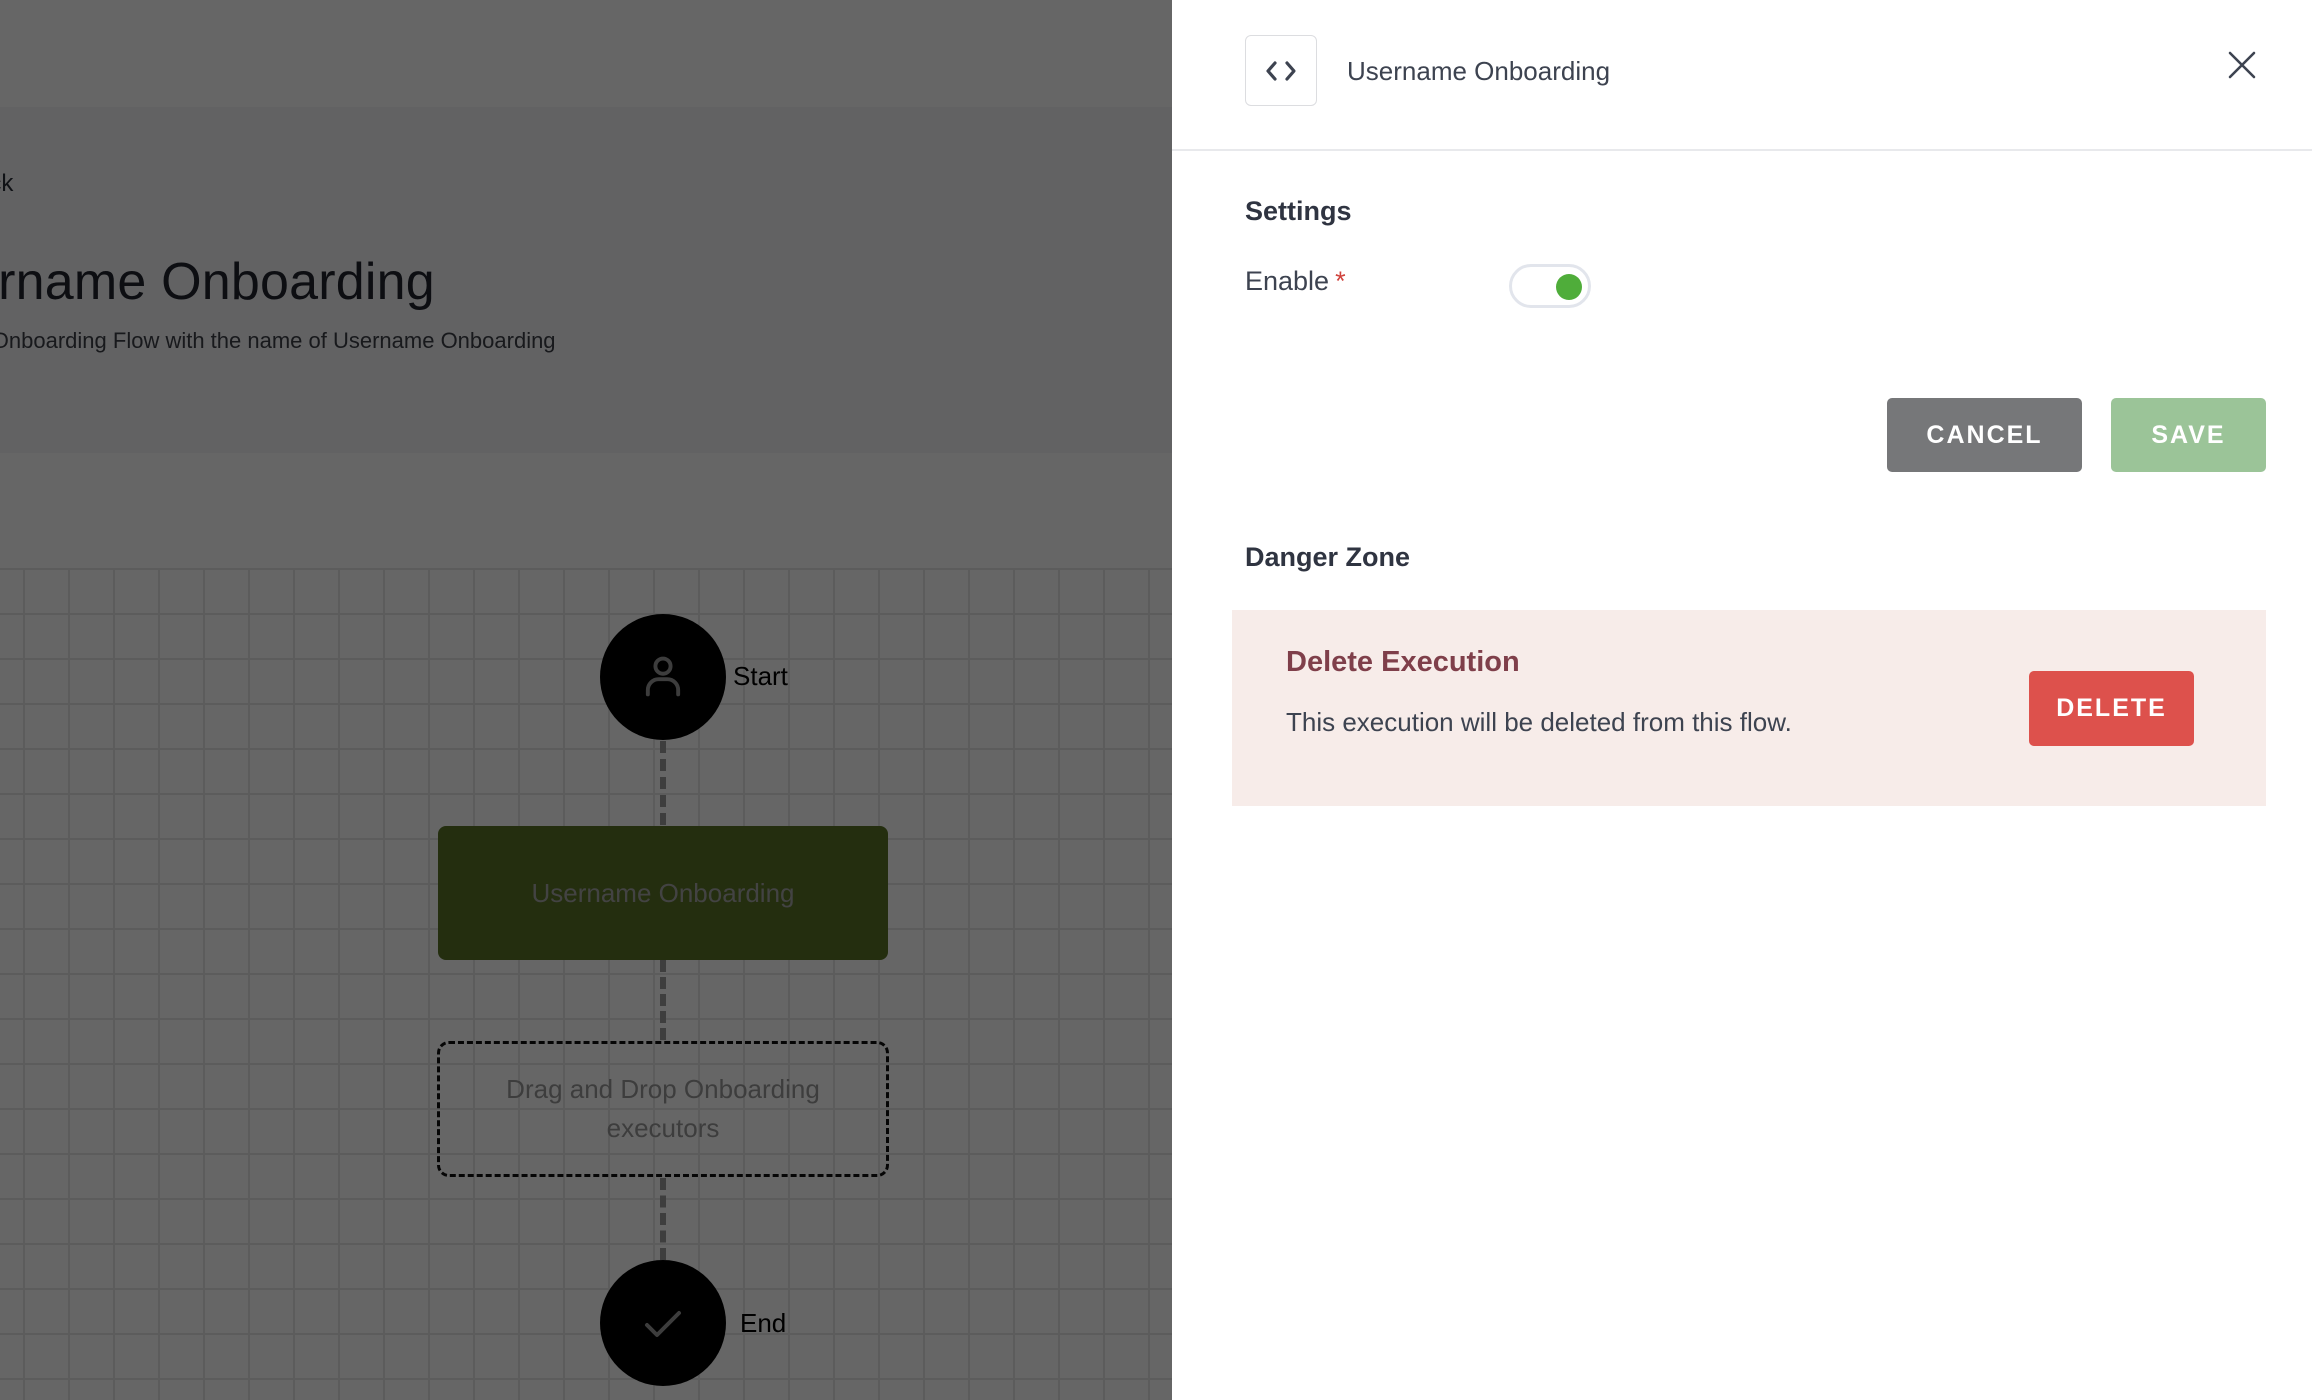 The width and height of the screenshot is (2312, 1400). What do you see at coordinates (1569, 287) in the screenshot?
I see `toggle-knob` at bounding box center [1569, 287].